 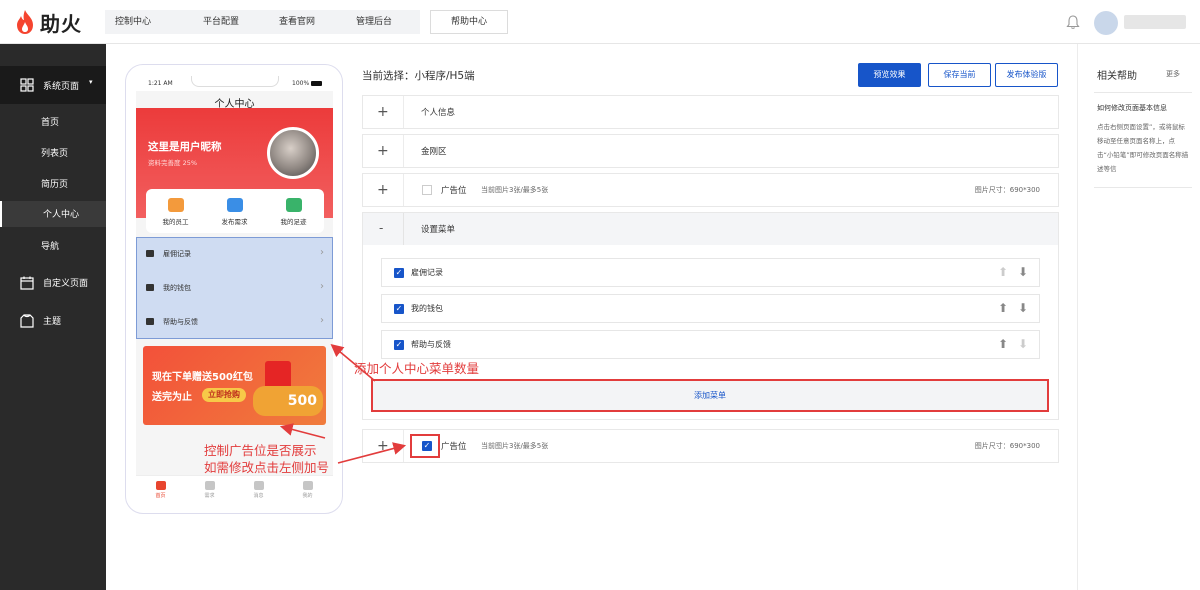 What do you see at coordinates (66, 284) in the screenshot?
I see `sidebar-item-label: 自定义页面` at bounding box center [66, 284].